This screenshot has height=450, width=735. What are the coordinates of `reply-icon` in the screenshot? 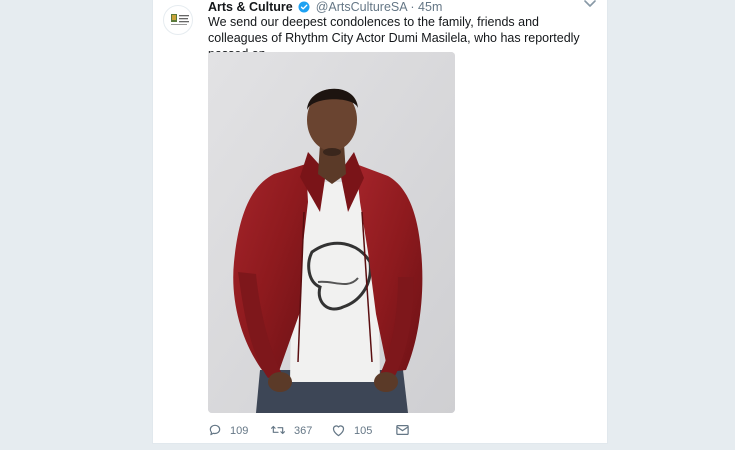 It's located at (215, 430).